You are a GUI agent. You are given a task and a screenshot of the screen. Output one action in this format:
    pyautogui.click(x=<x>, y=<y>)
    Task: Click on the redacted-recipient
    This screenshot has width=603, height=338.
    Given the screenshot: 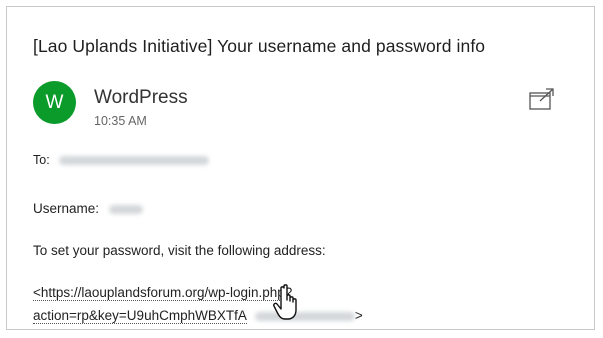 What is the action you would take?
    pyautogui.click(x=134, y=161)
    